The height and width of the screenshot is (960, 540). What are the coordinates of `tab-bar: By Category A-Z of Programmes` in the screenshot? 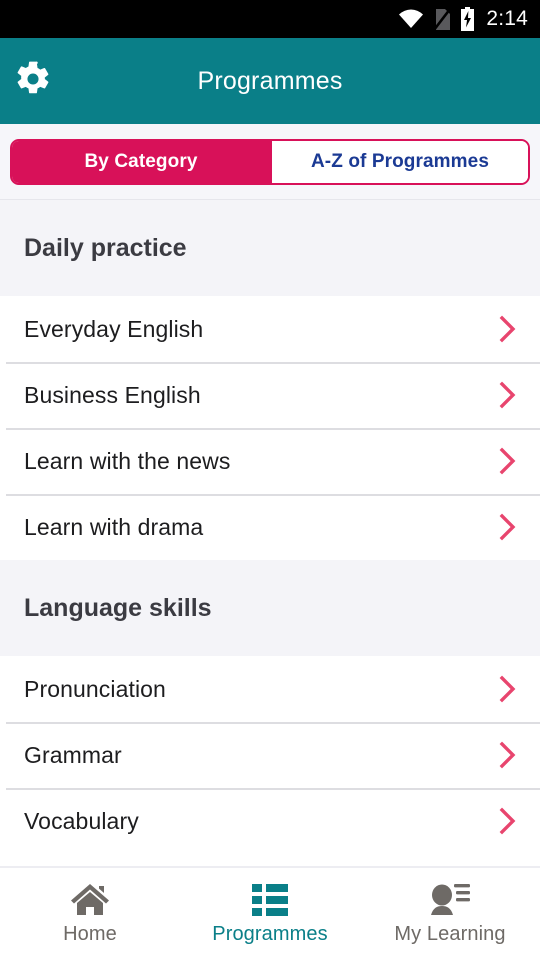 It's located at (270, 162).